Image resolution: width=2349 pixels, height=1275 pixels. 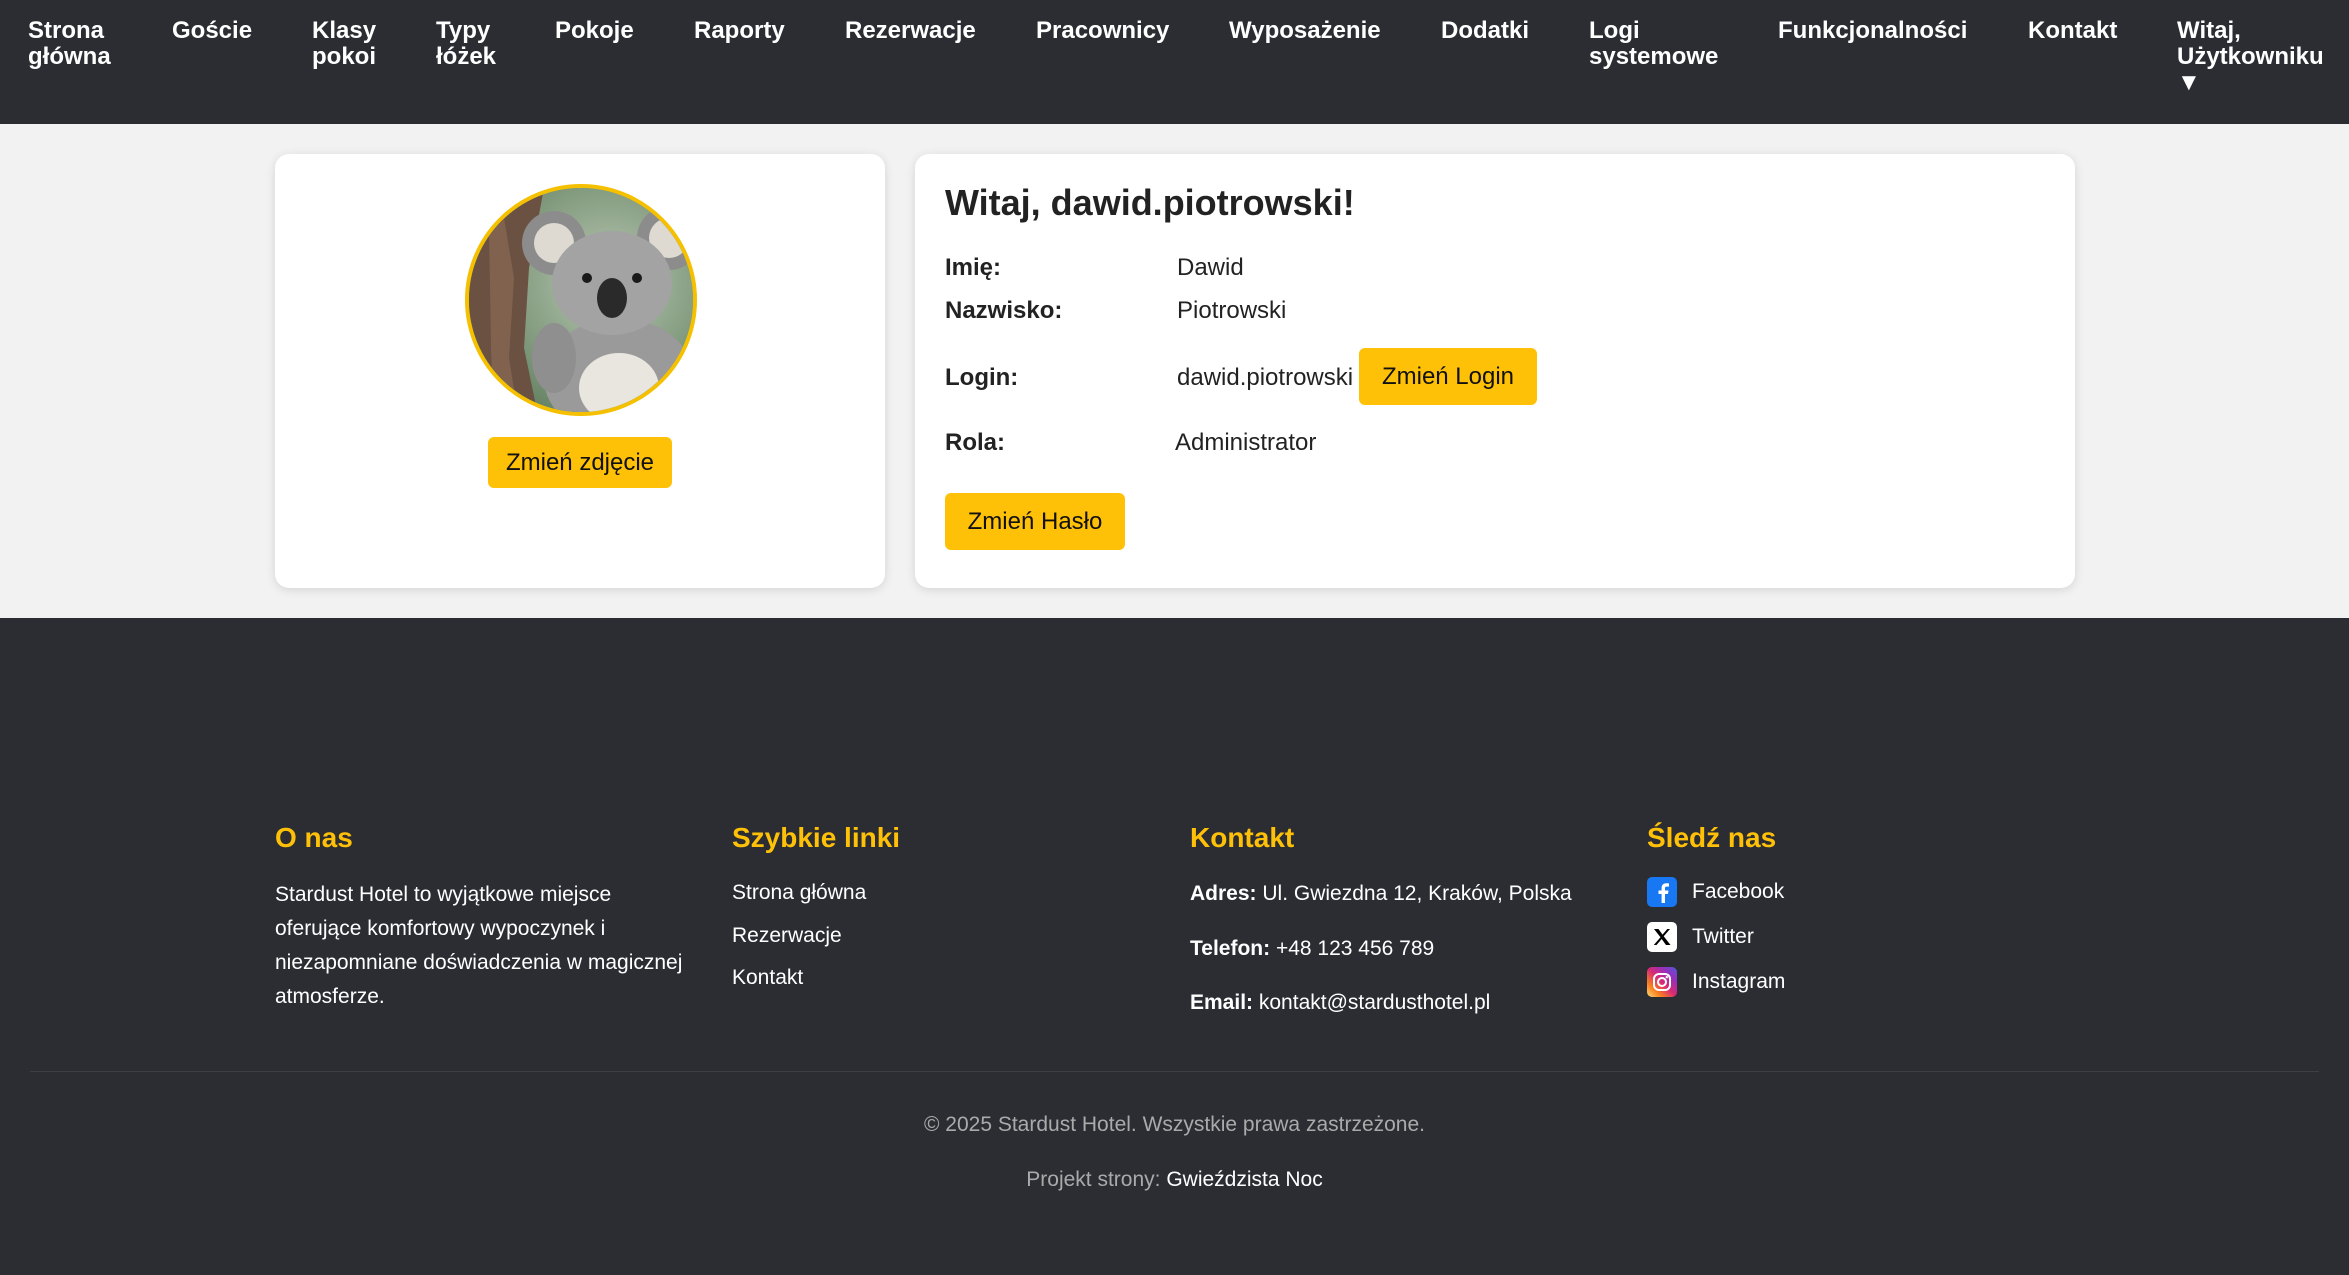 I want to click on x-twitter-icon, so click(x=1662, y=937).